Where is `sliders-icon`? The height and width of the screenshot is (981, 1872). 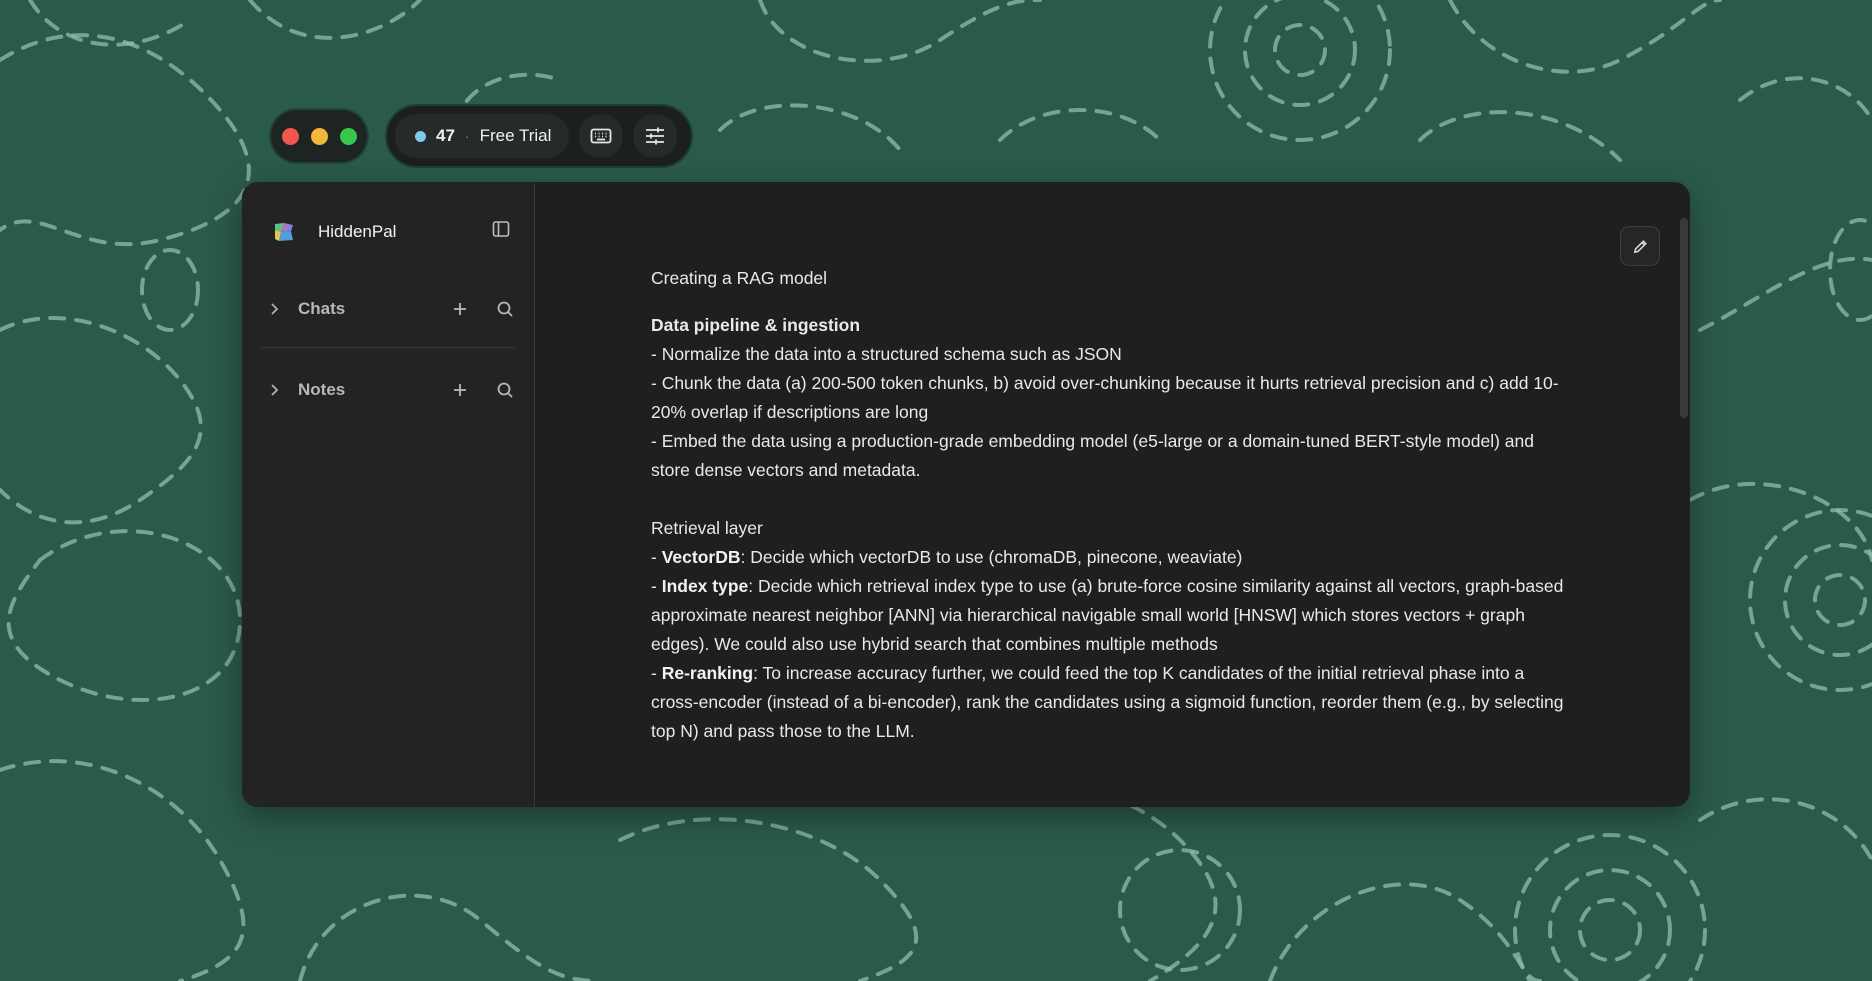
sliders-icon is located at coordinates (655, 136).